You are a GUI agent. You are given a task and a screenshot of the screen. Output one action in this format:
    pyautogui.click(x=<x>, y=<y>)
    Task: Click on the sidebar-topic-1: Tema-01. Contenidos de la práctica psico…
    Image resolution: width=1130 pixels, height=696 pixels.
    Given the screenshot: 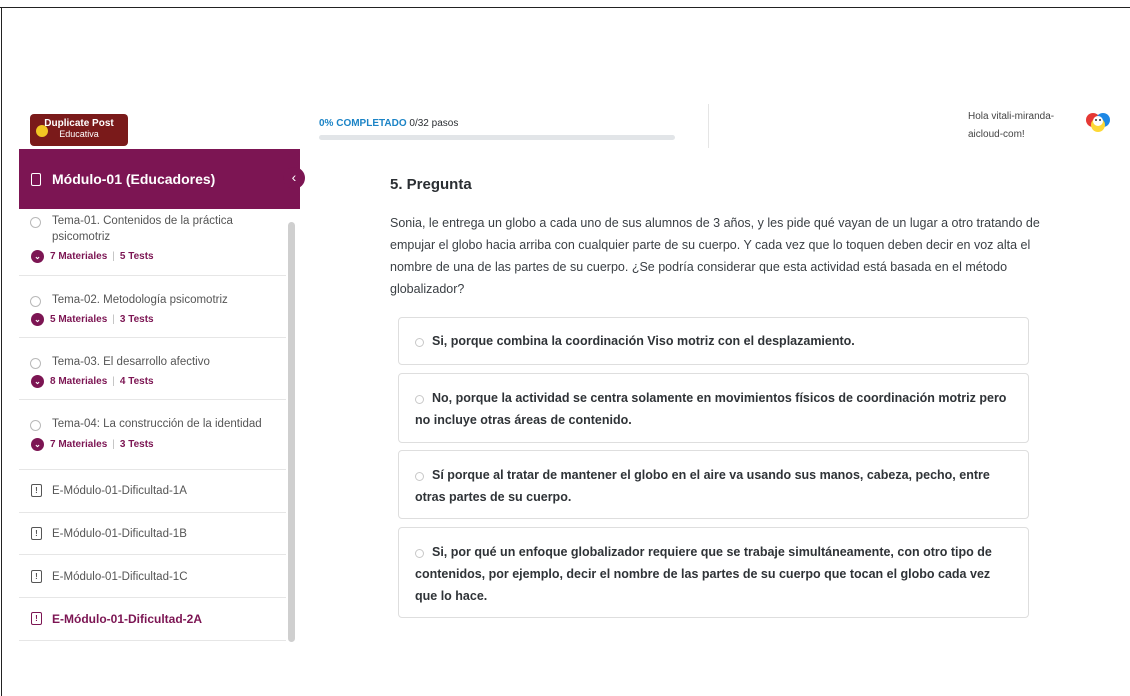 What is the action you would take?
    pyautogui.click(x=152, y=242)
    